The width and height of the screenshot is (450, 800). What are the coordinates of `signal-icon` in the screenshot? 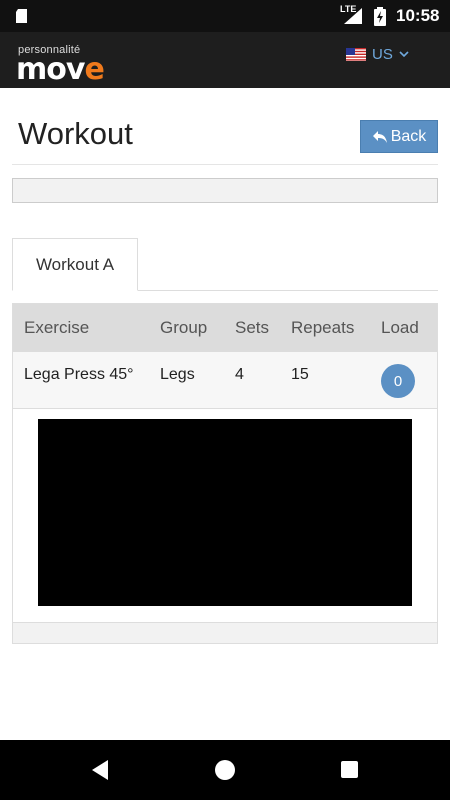 It's located at (353, 16).